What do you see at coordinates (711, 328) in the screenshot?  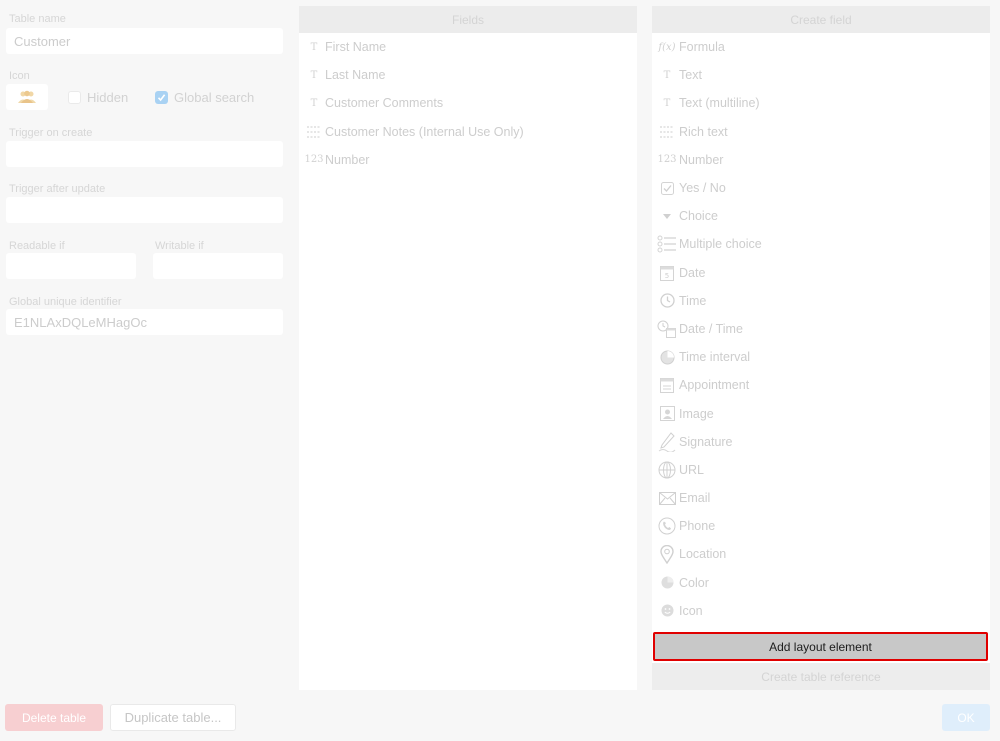 I see `create-field-label: Date / Time` at bounding box center [711, 328].